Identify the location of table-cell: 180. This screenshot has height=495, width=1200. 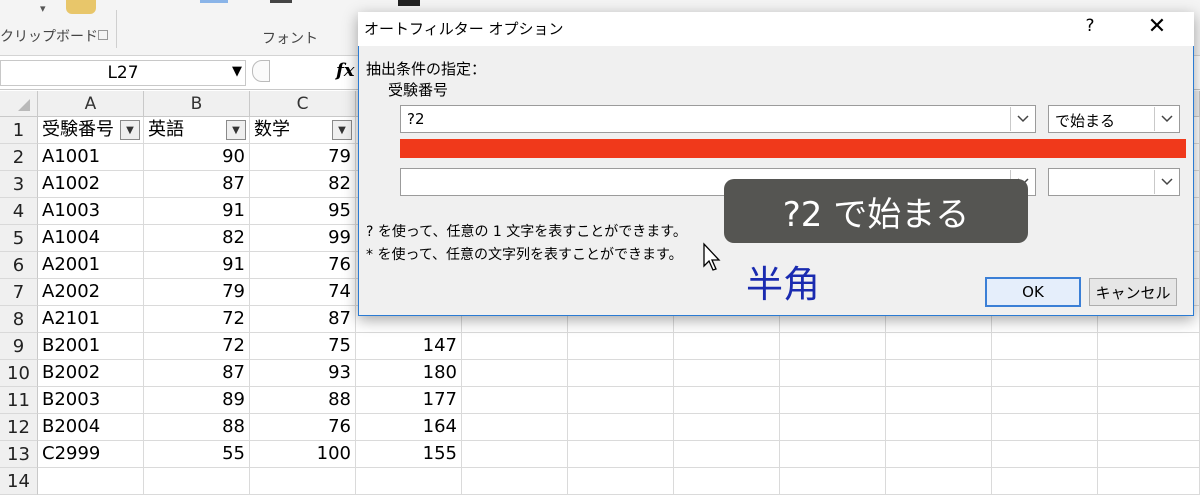
(409, 373).